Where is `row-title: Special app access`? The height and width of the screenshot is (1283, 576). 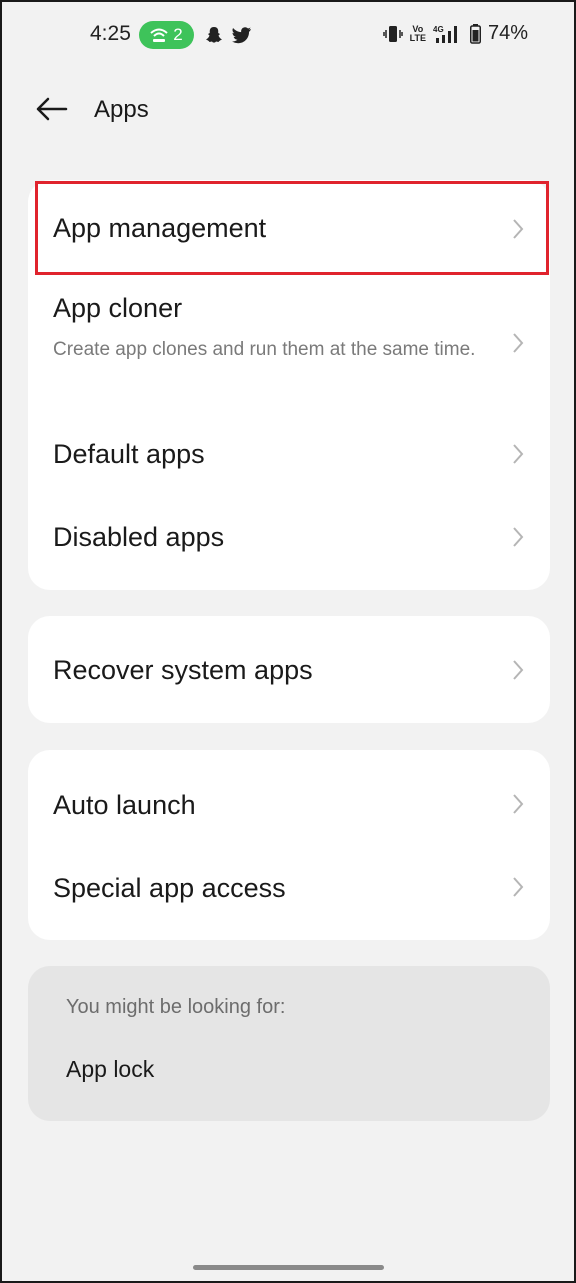 row-title: Special app access is located at coordinates (169, 888).